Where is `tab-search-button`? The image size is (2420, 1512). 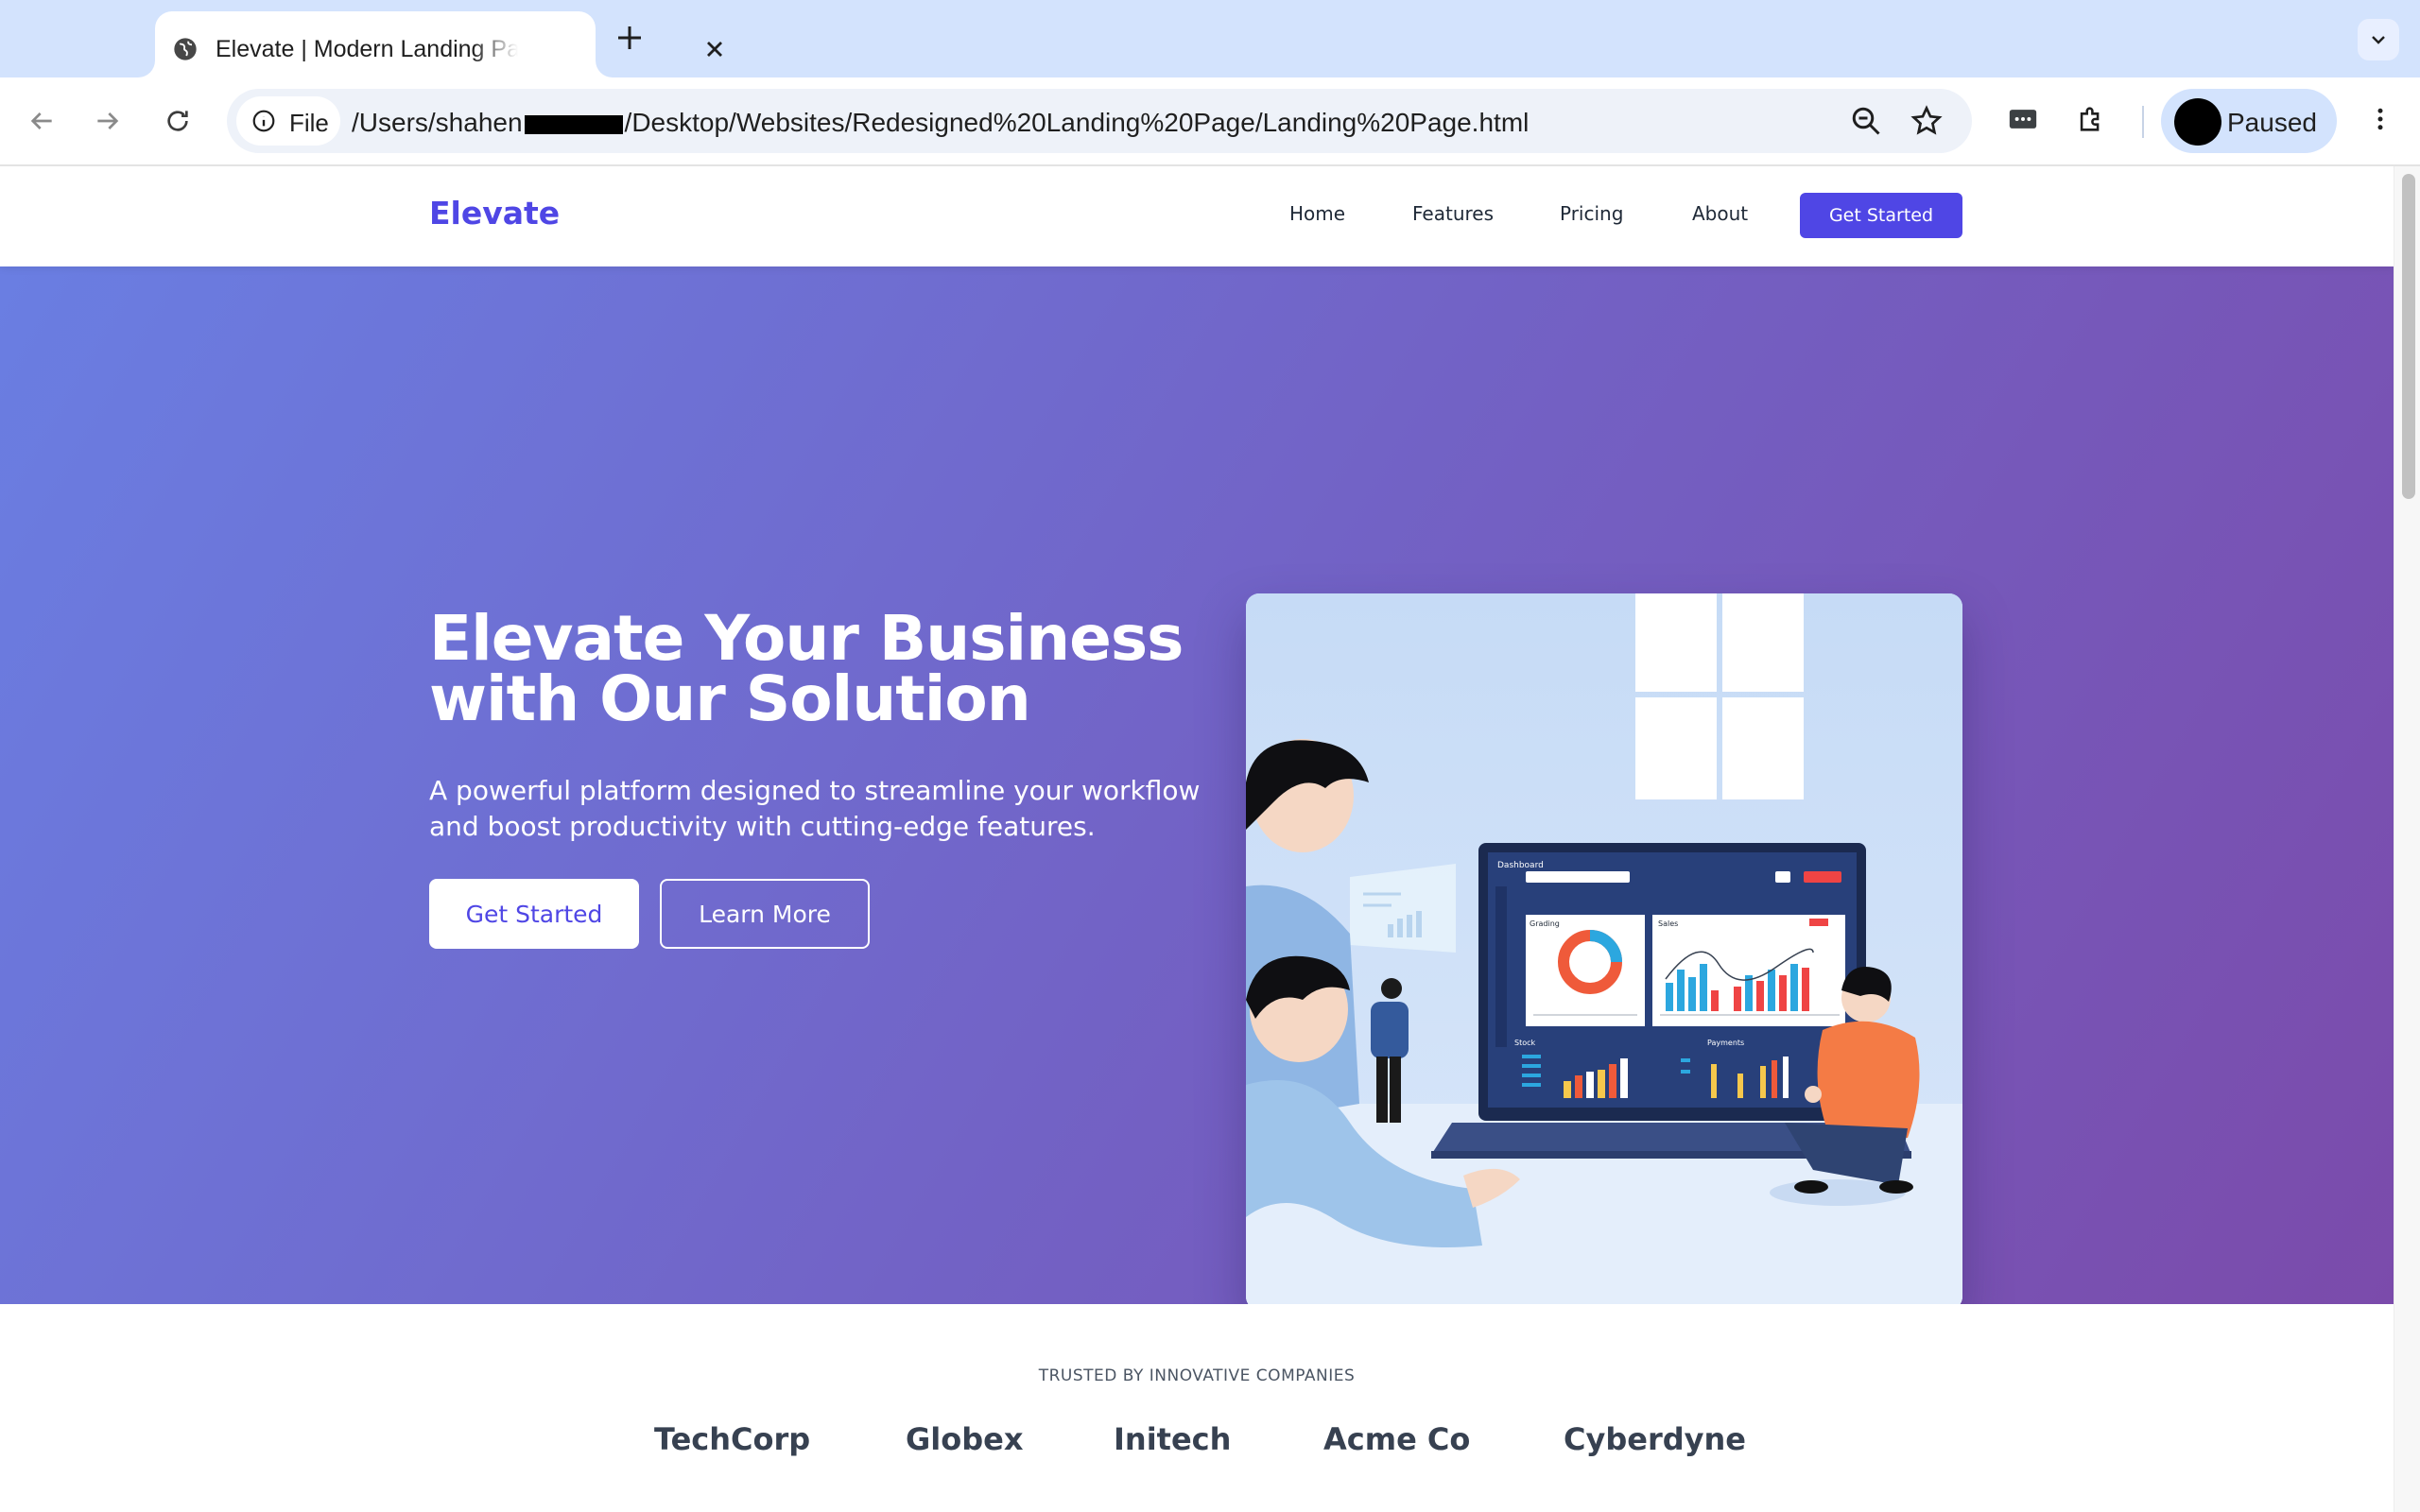 tab-search-button is located at coordinates (2378, 39).